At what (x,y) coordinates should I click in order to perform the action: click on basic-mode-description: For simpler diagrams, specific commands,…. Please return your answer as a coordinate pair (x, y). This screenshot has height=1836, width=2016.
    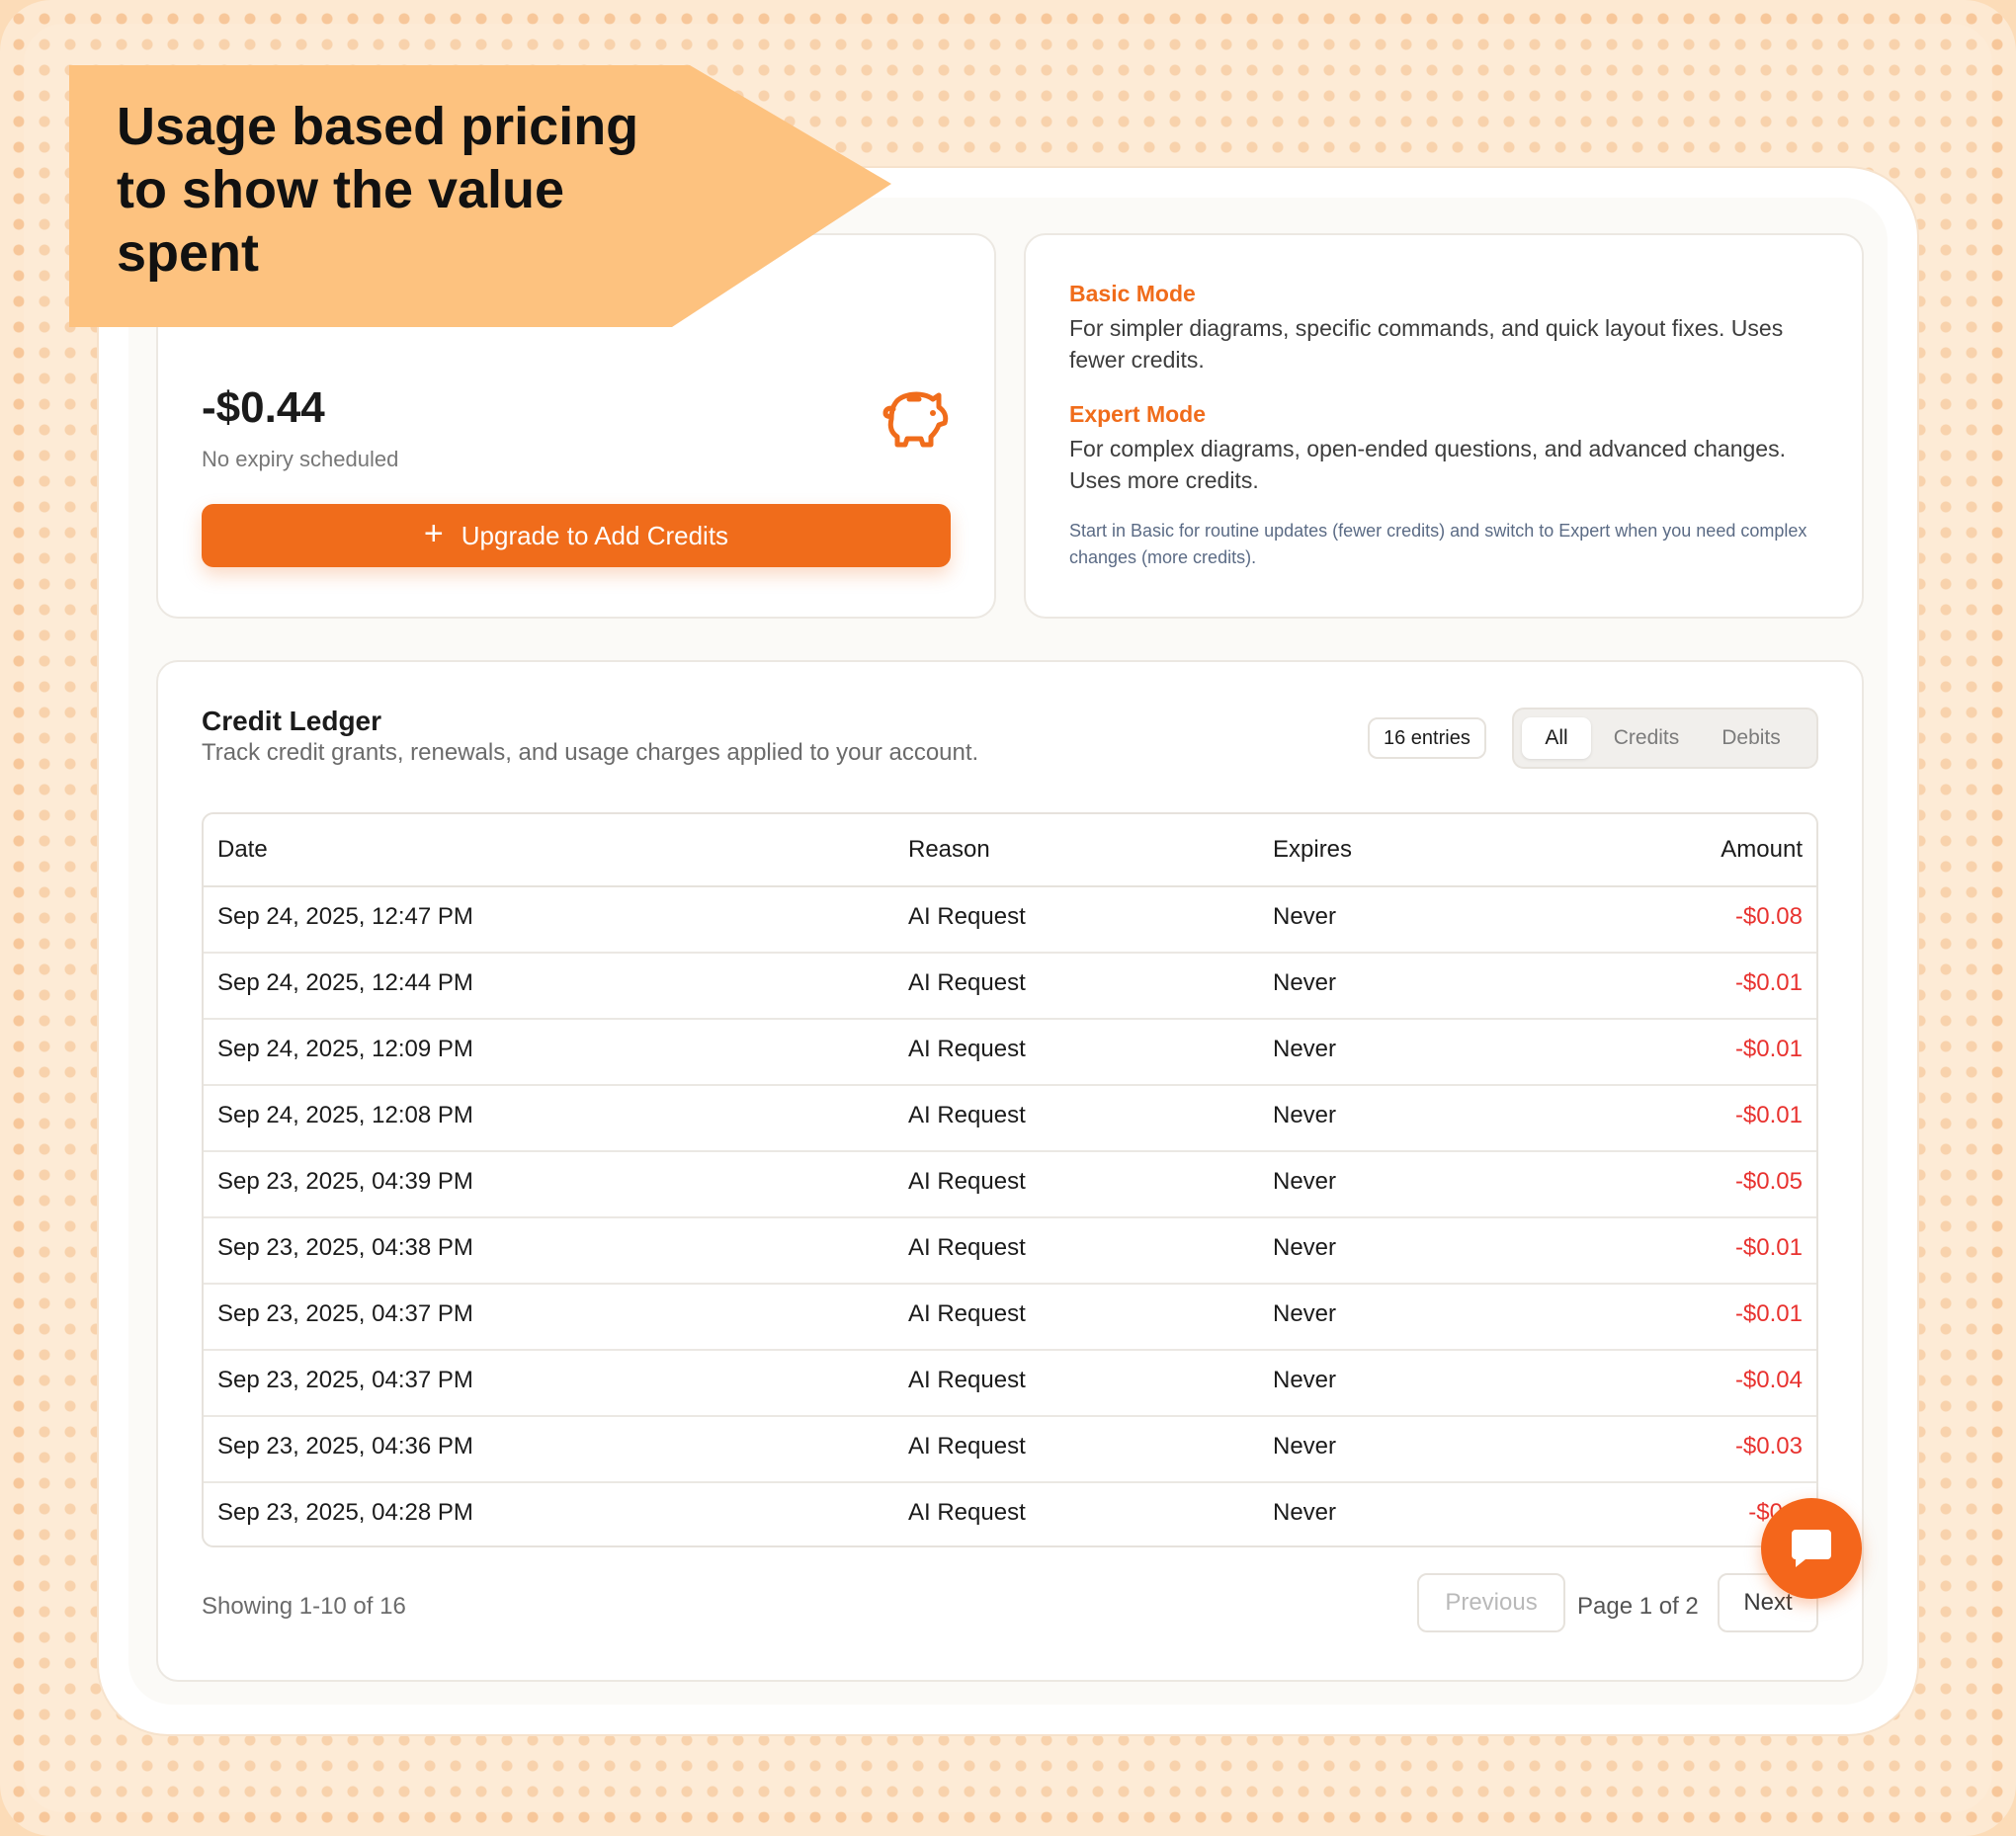
    Looking at the image, I should click on (1426, 344).